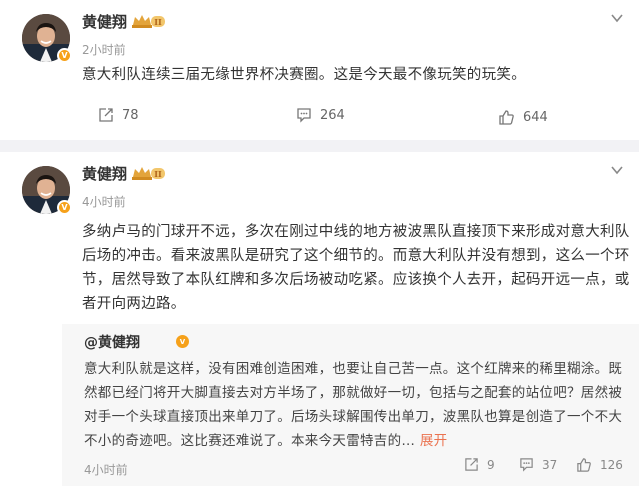 This screenshot has width=639, height=486. I want to click on like-button: 126, so click(599, 465).